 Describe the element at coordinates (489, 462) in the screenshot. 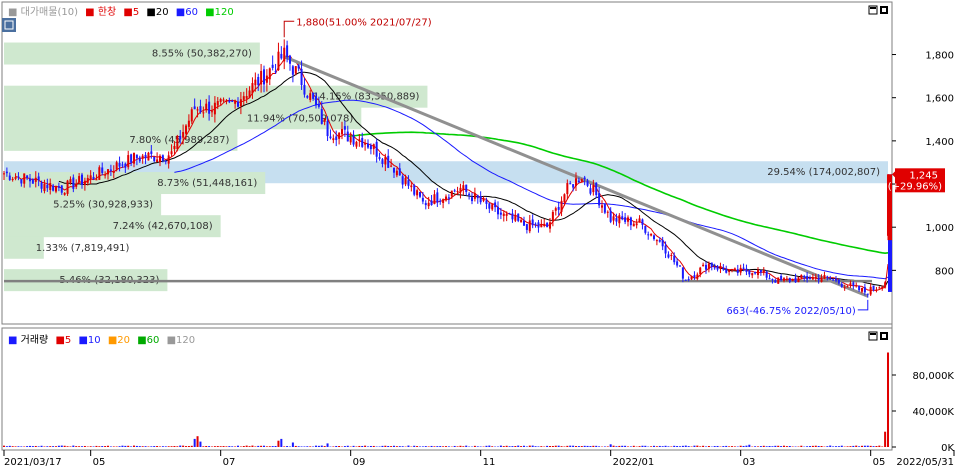

I see `x-tick-label: 11` at that location.